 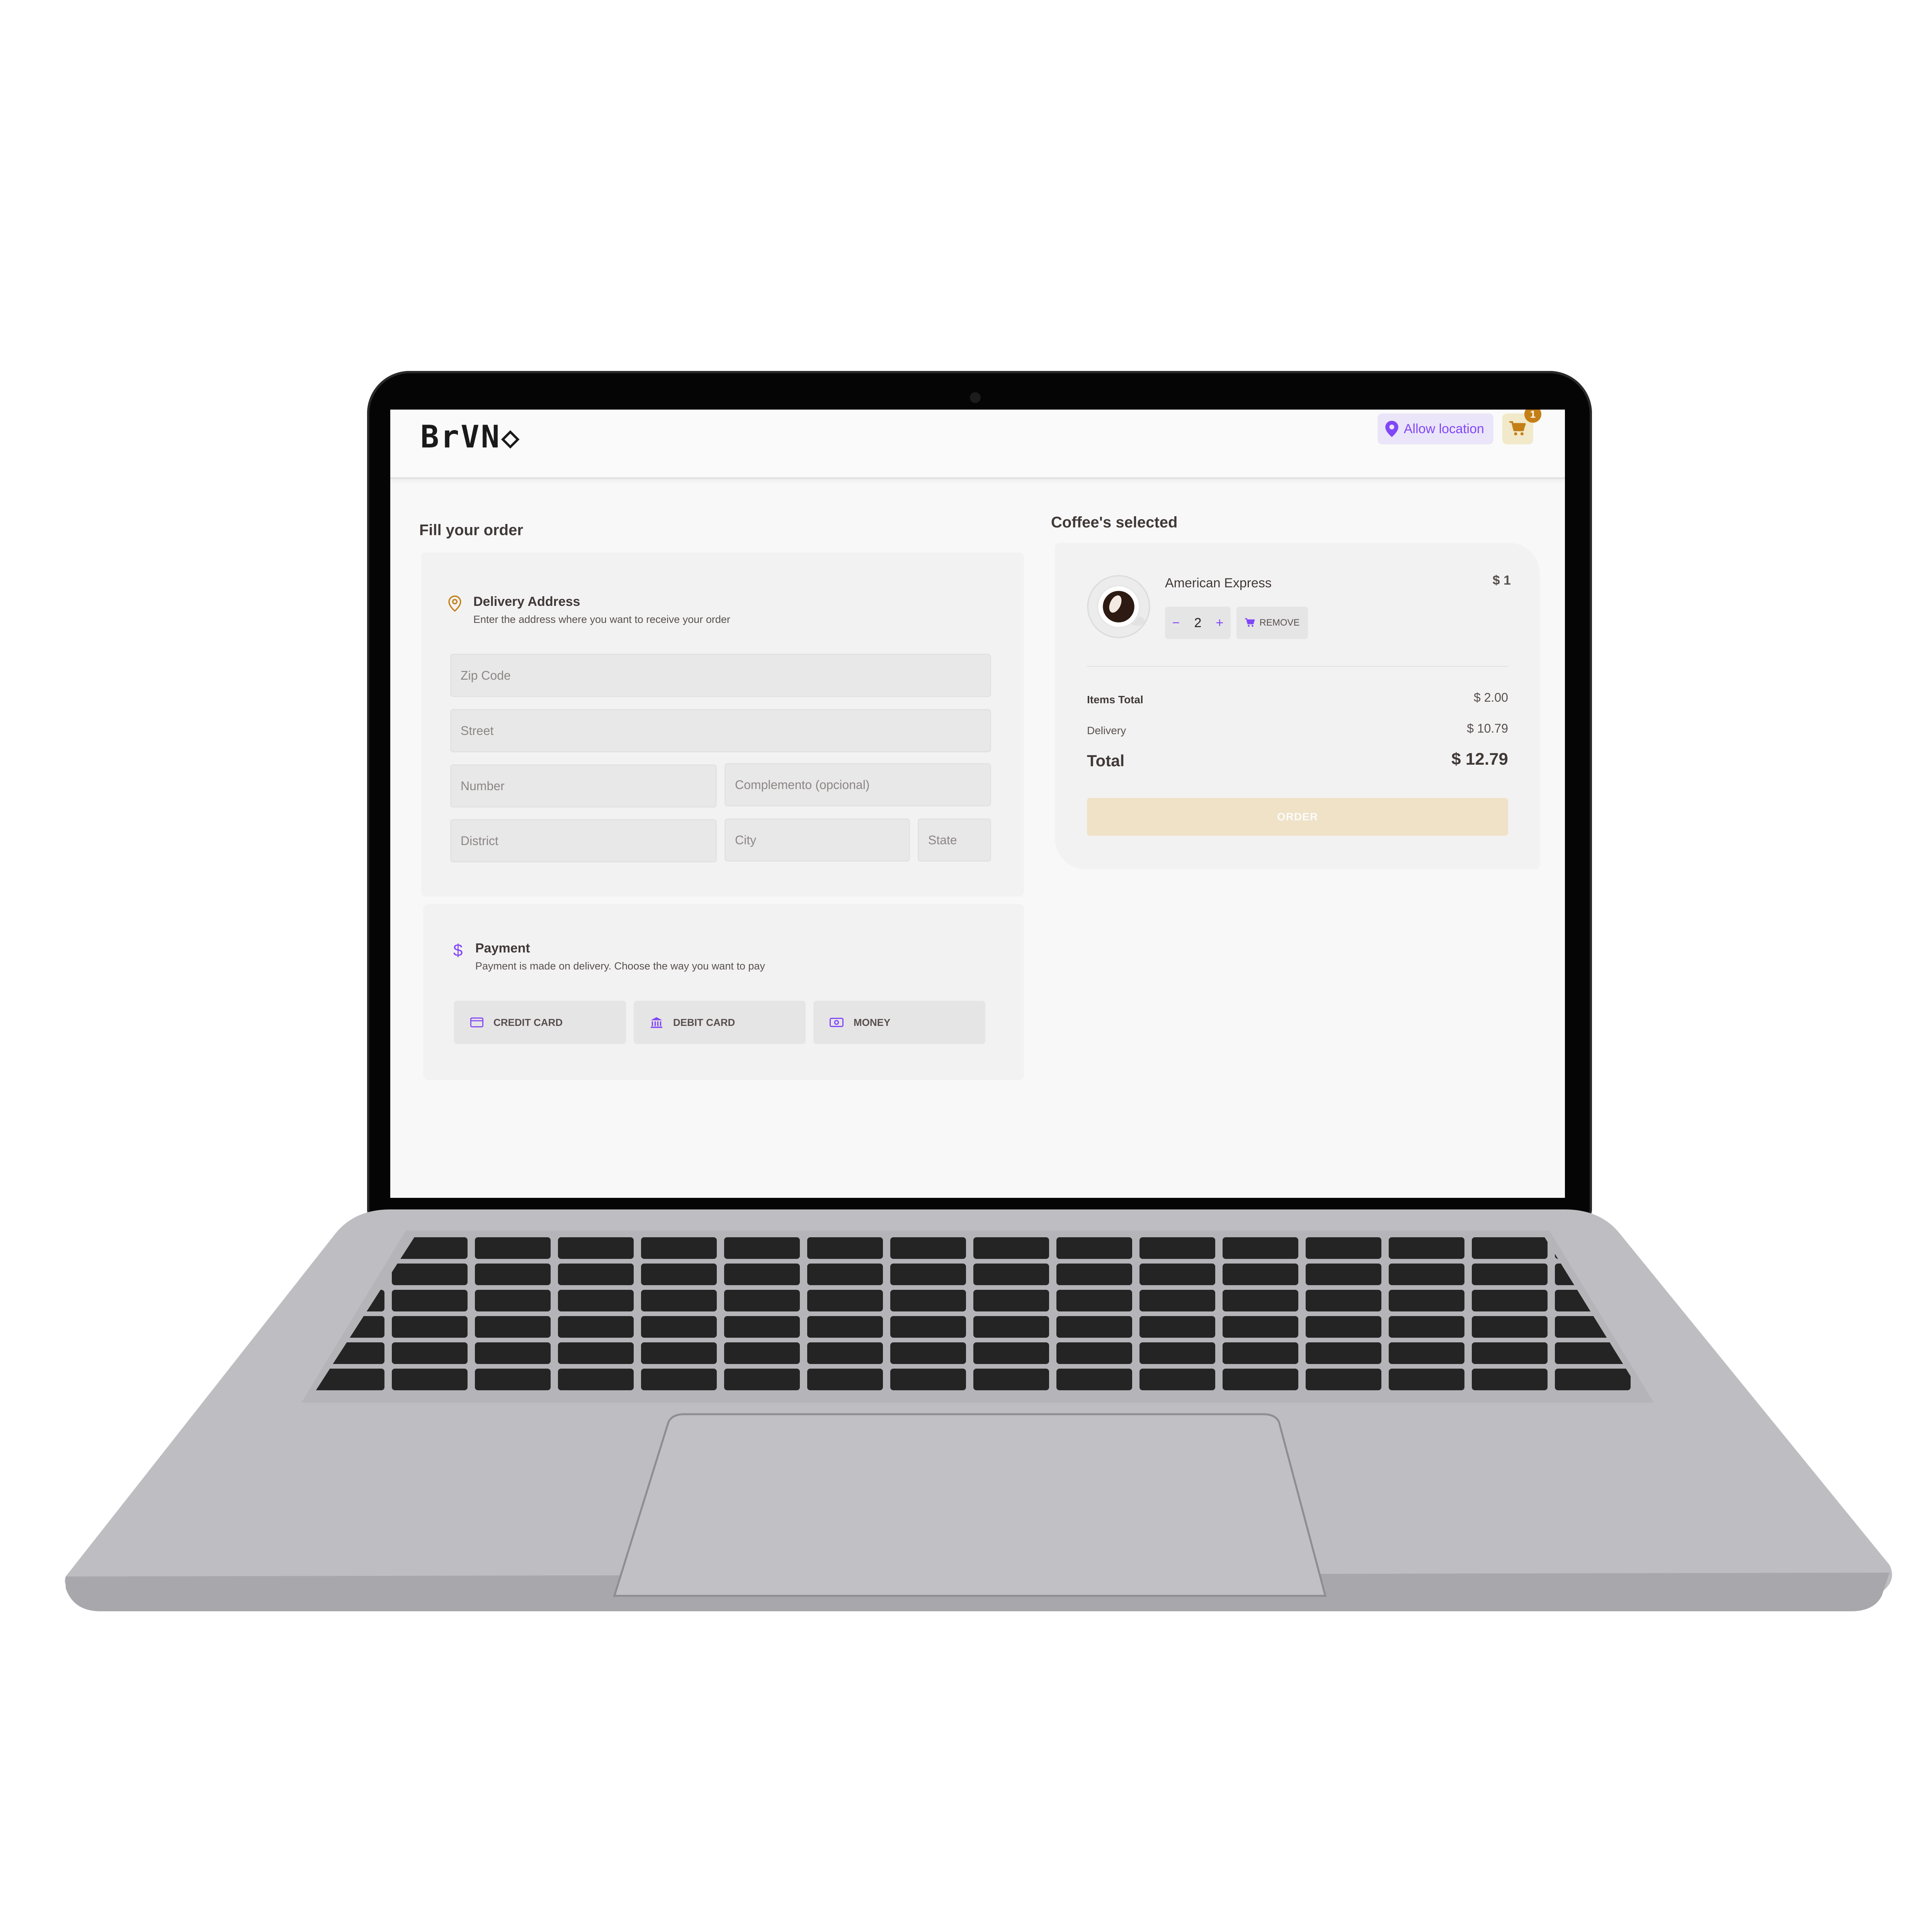 I want to click on money-option: MONEY, so click(x=899, y=1022).